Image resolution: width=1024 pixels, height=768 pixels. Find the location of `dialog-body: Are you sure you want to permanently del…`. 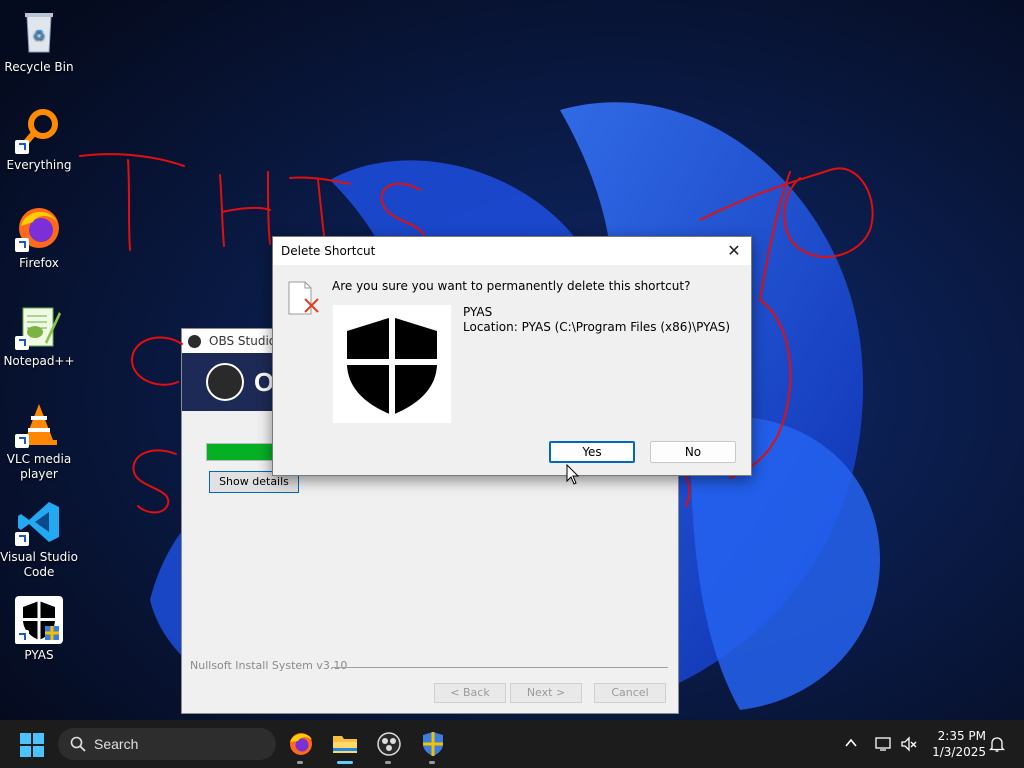

dialog-body: Are you sure you want to permanently del… is located at coordinates (512, 346).